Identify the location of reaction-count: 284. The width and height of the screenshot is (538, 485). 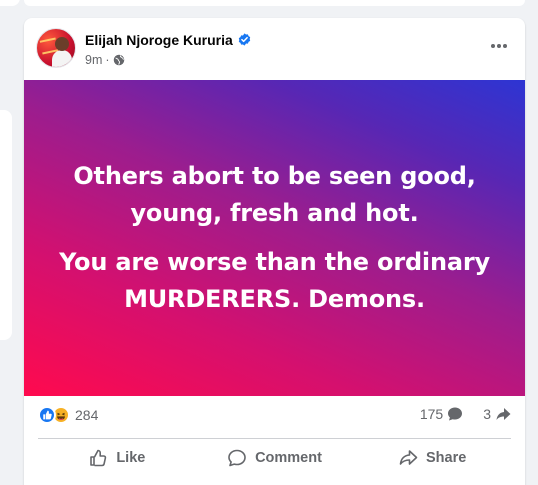
(87, 415).